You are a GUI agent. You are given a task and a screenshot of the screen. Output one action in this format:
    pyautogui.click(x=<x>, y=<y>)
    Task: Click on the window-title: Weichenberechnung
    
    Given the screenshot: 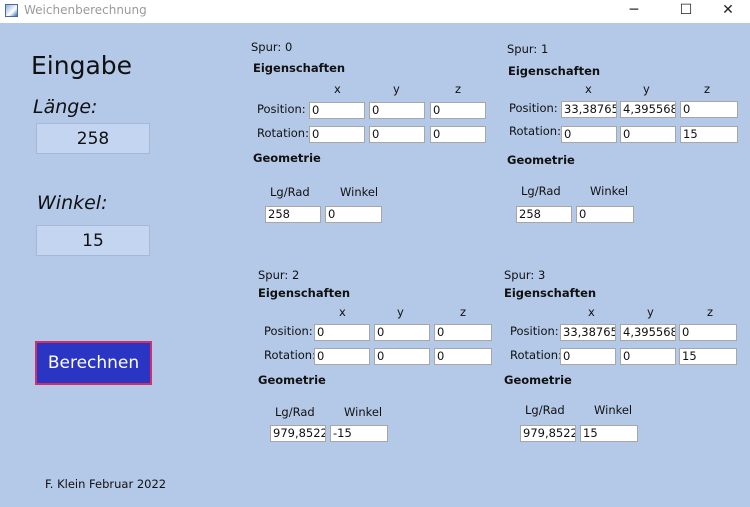 What is the action you would take?
    pyautogui.click(x=85, y=10)
    